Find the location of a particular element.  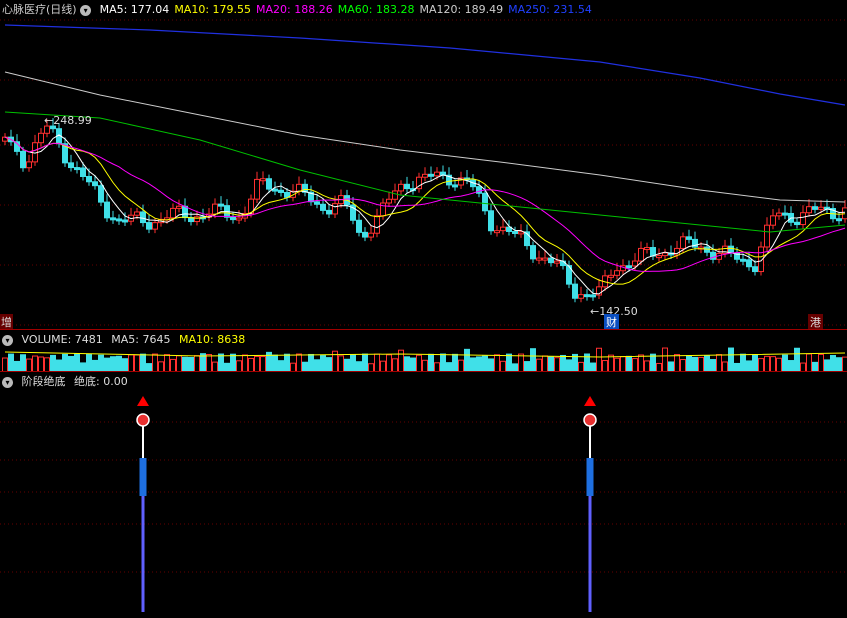

signal-bar is located at coordinates (590, 477).